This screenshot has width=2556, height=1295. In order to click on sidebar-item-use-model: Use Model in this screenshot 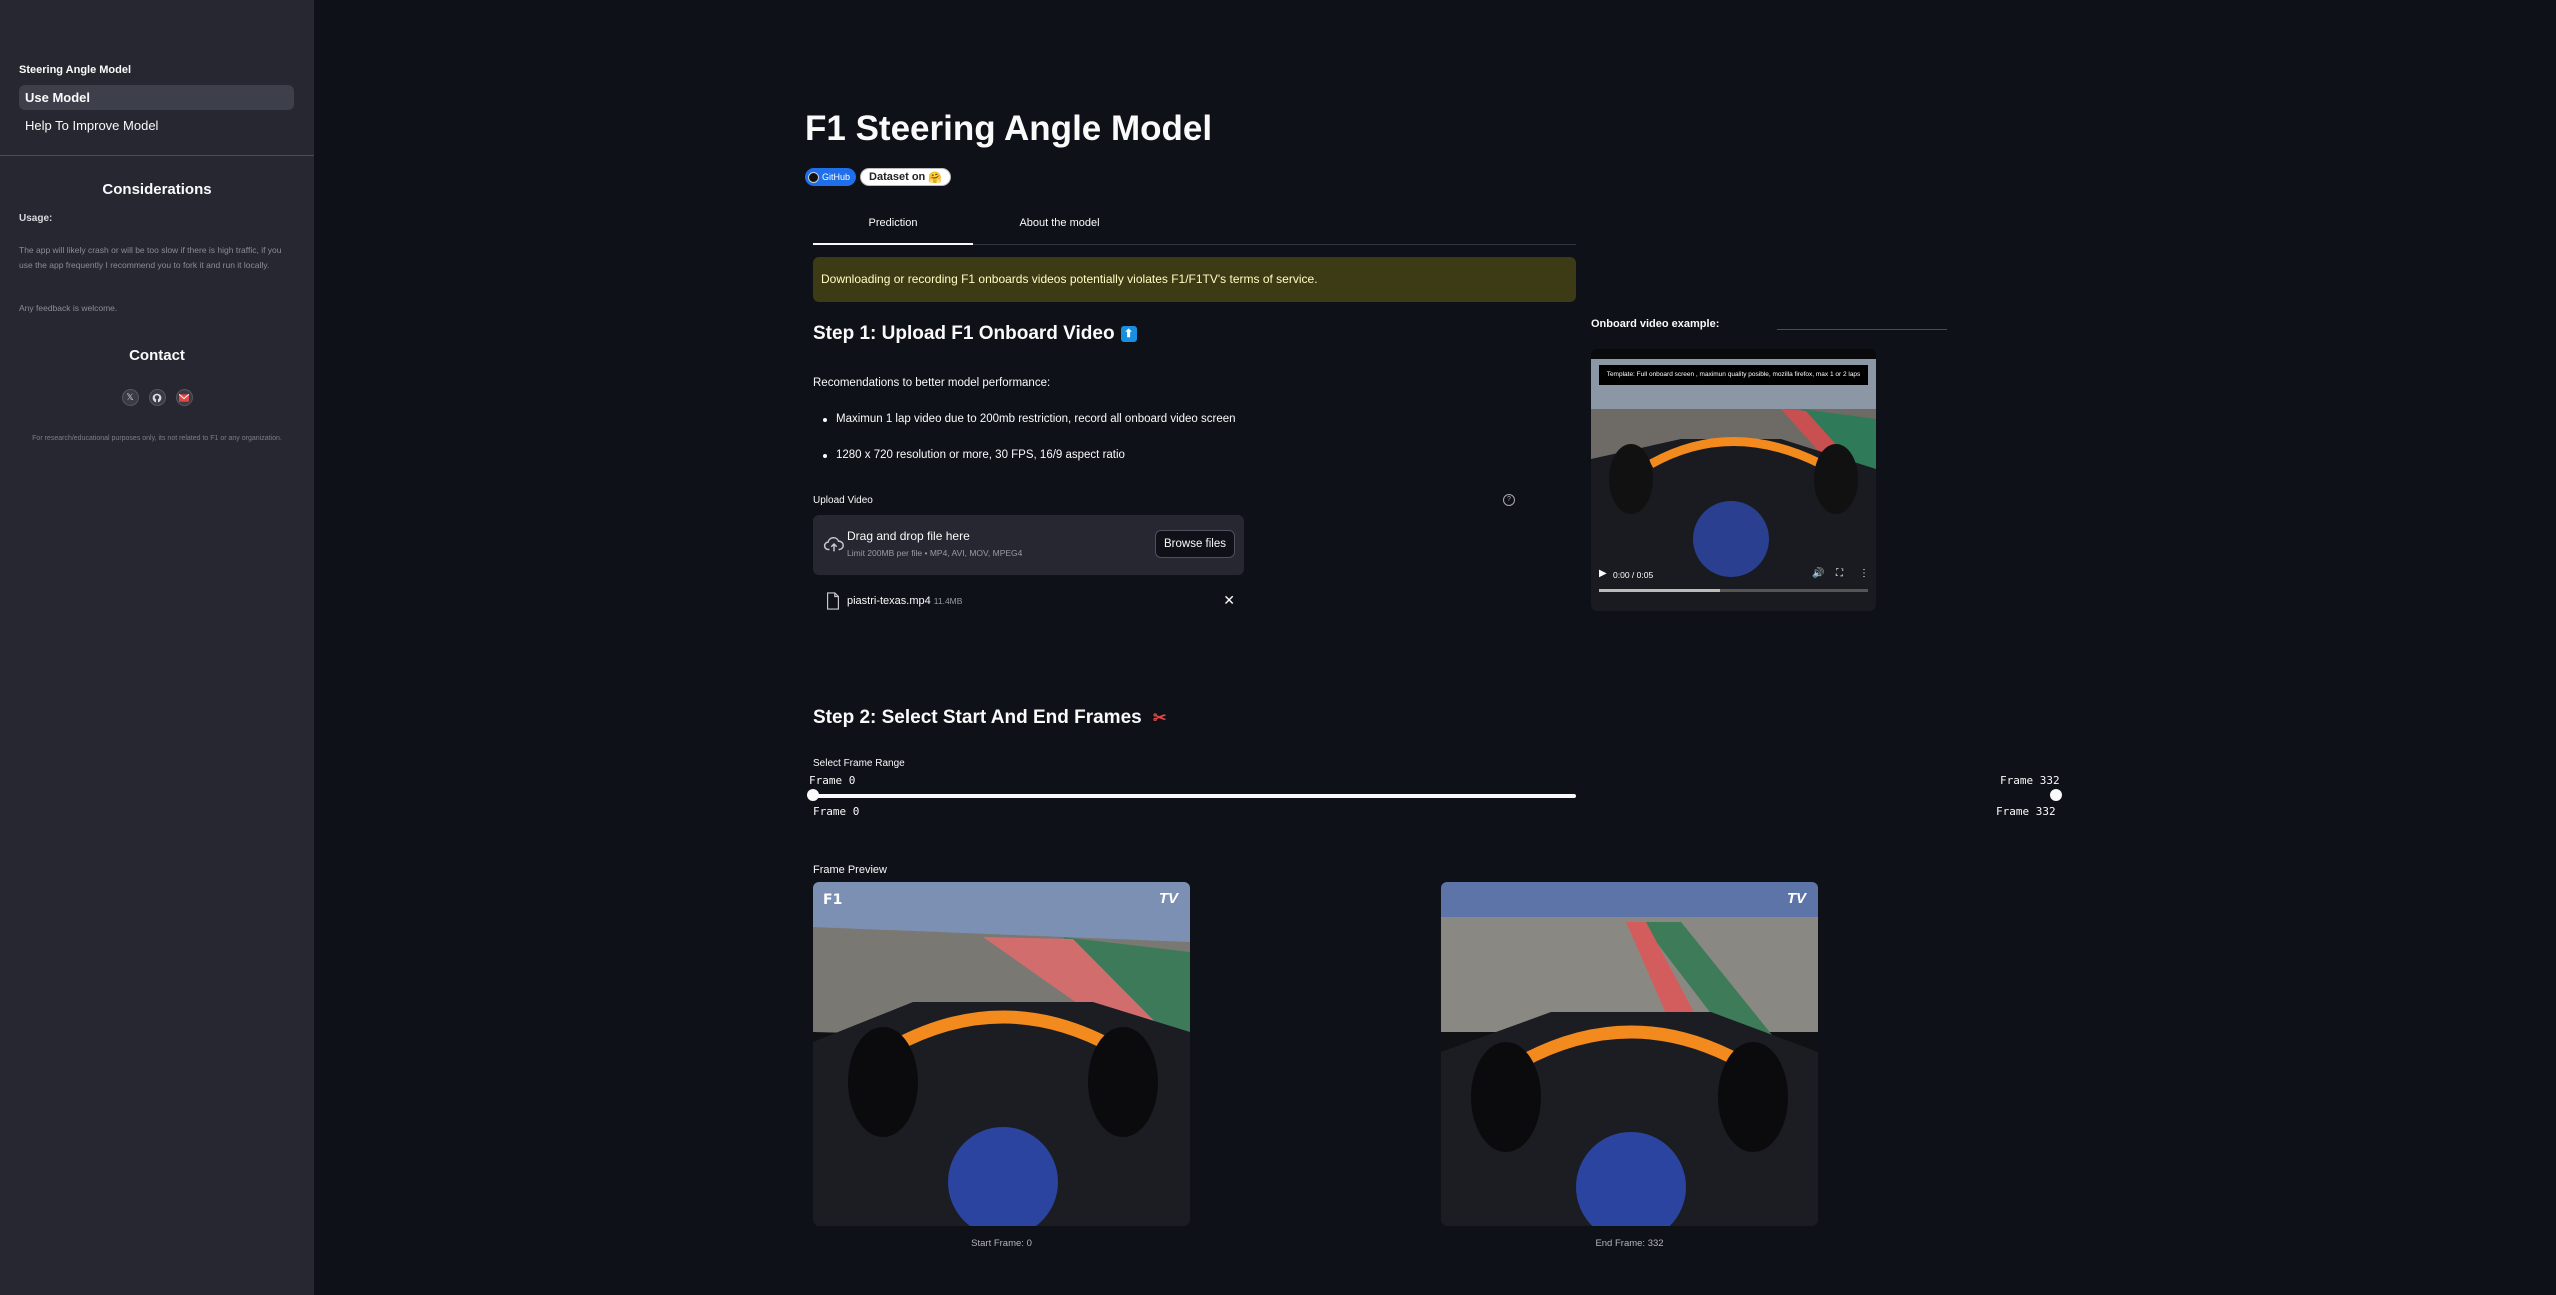, I will do `click(156, 97)`.